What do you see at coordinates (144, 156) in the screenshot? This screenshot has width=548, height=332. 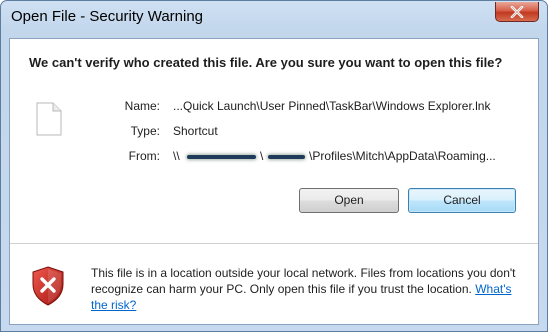 I see `from-label: From:` at bounding box center [144, 156].